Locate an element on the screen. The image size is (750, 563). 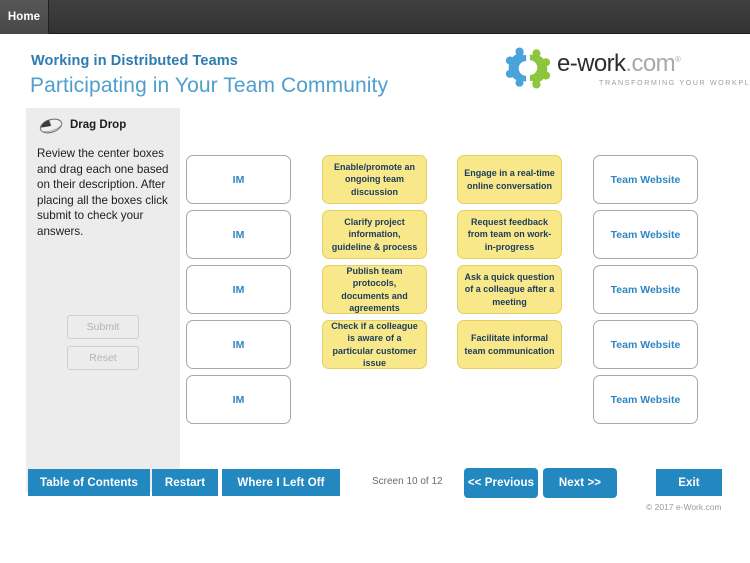
drop-target-im-3: IM is located at coordinates (238, 289).